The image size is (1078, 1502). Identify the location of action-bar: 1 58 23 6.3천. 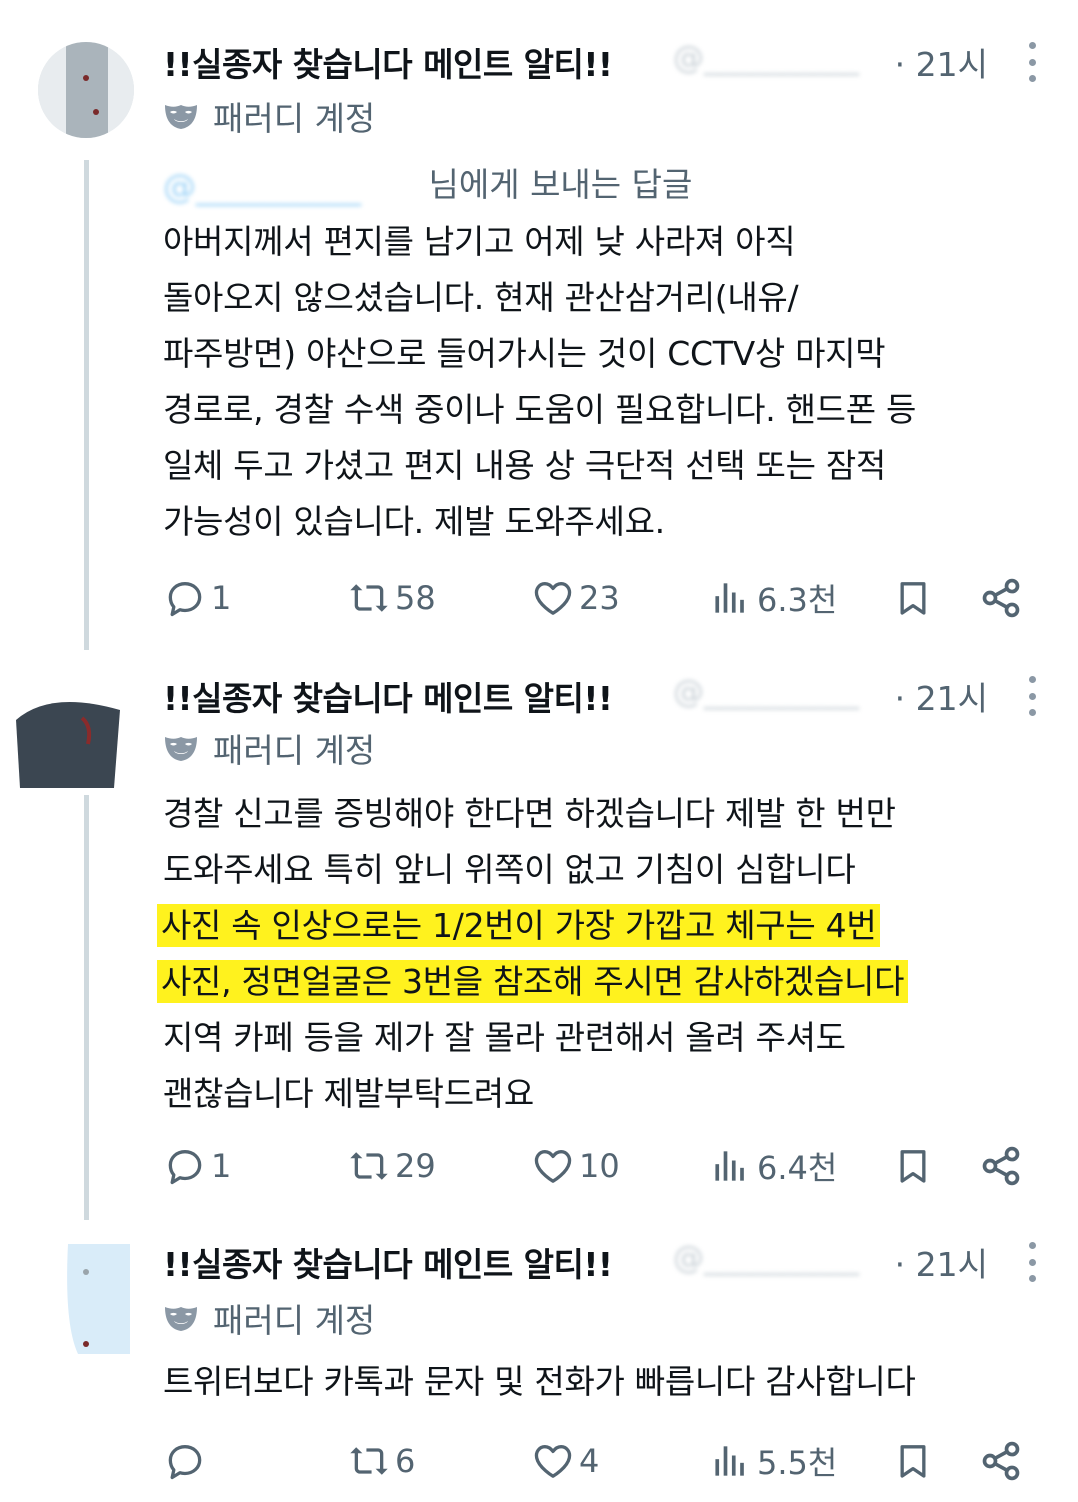
(598, 598).